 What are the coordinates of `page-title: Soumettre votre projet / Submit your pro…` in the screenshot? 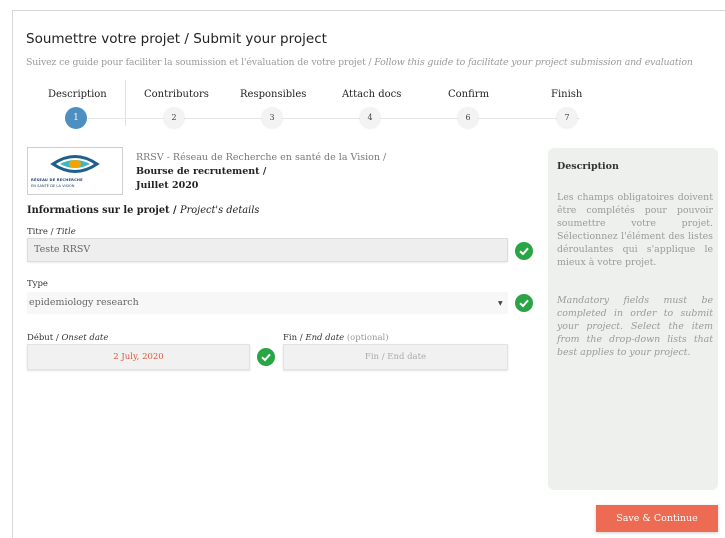 It's located at (176, 39).